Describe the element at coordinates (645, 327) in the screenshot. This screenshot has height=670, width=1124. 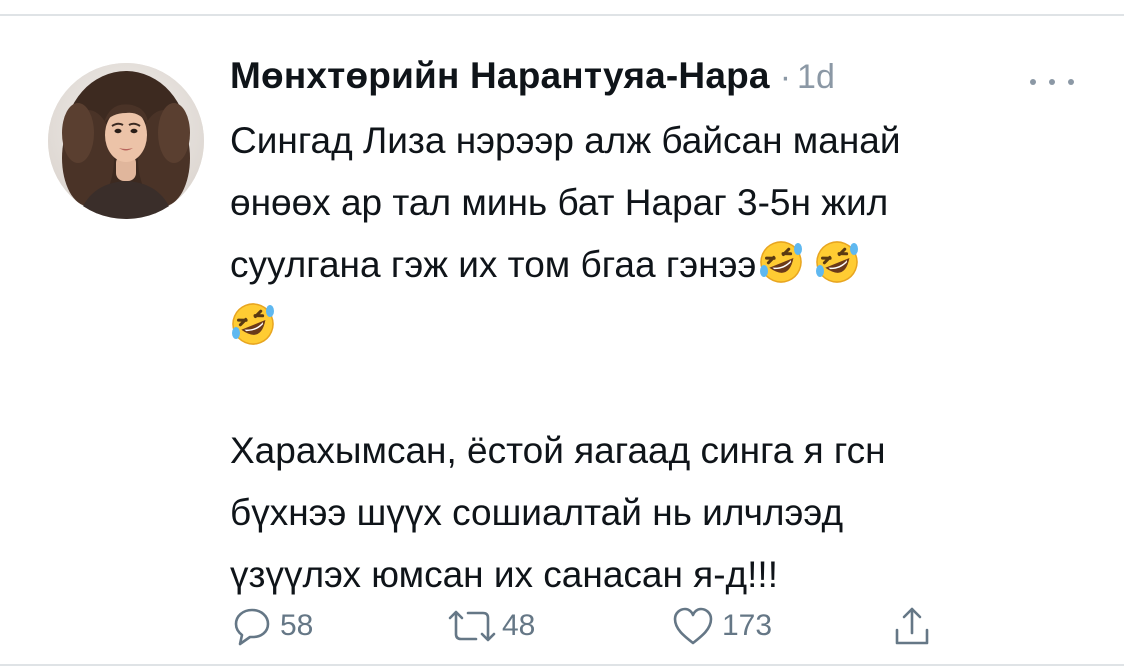
I see `tweet-line` at that location.